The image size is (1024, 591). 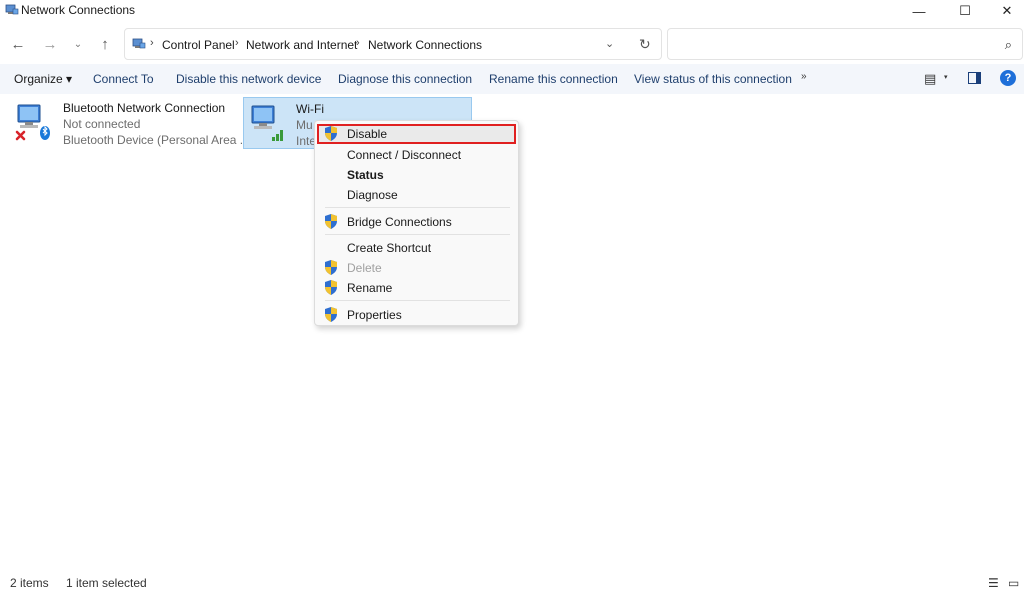 I want to click on connection-device: Inte, so click(x=306, y=141).